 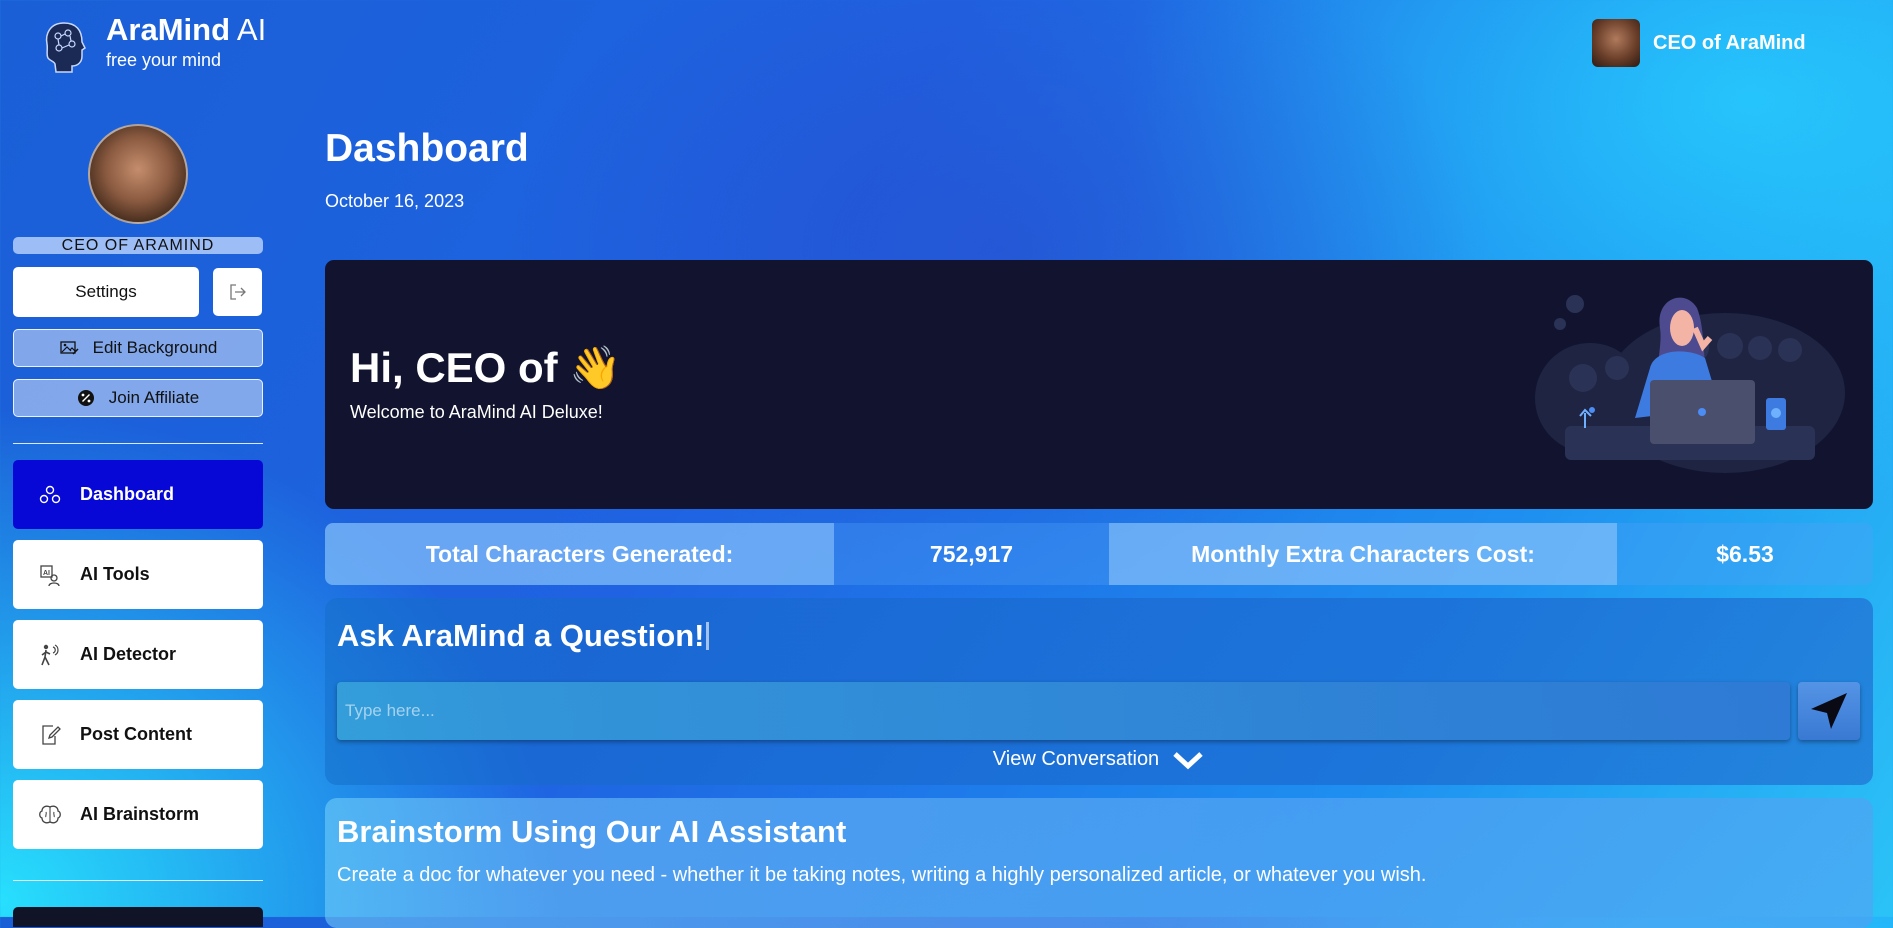 I want to click on woman-laptop-illustration, so click(x=1690, y=384).